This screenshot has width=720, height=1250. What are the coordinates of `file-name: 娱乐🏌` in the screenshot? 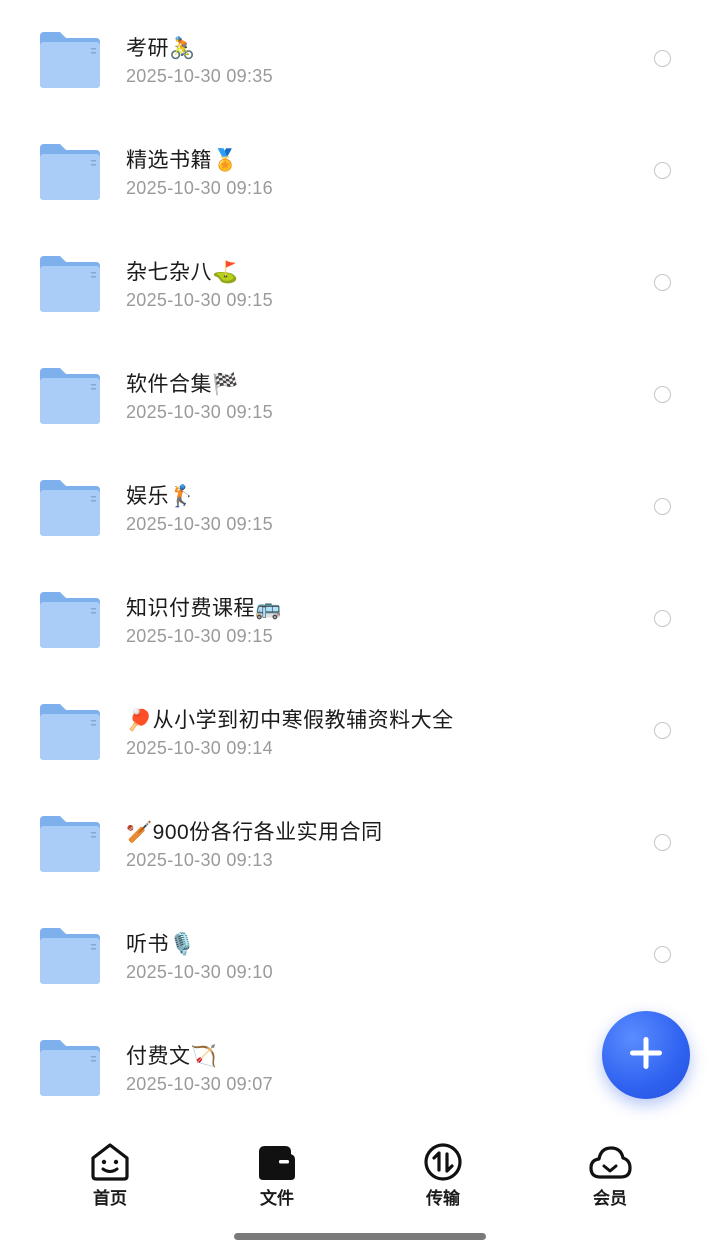 It's located at (161, 496).